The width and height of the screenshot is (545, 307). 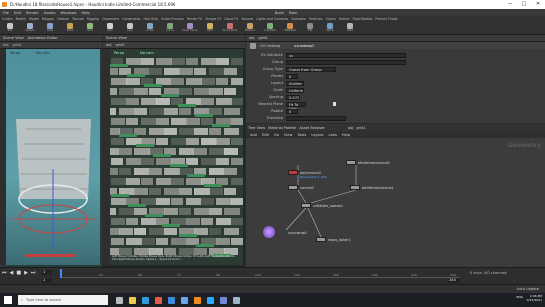 What do you see at coordinates (295, 83) in the screenshot?
I see `param-field: Scatter` at bounding box center [295, 83].